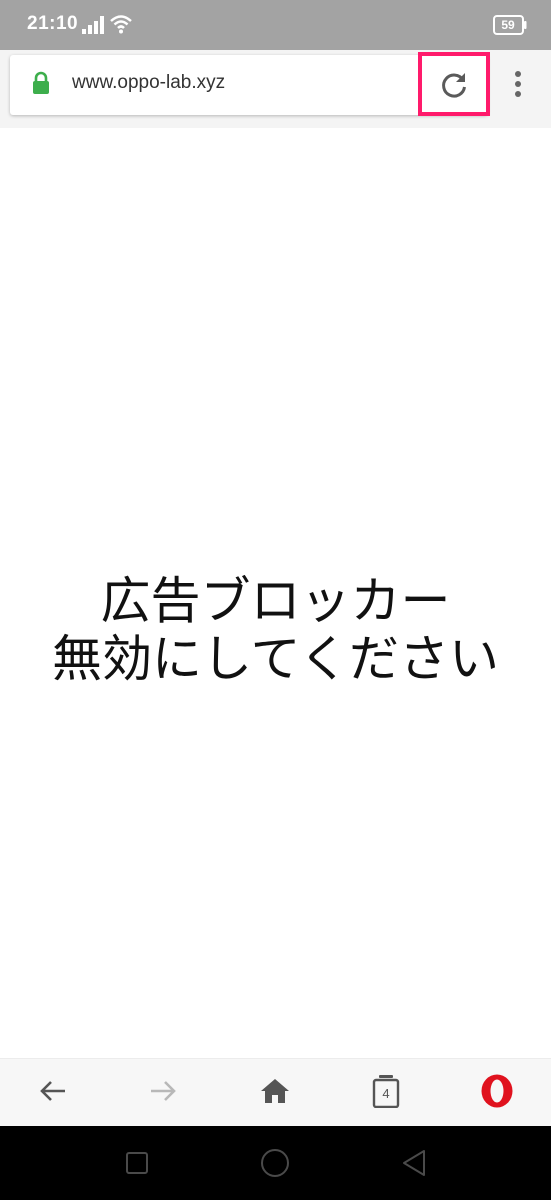 The width and height of the screenshot is (551, 1200). I want to click on opera-logo-icon, so click(497, 1091).